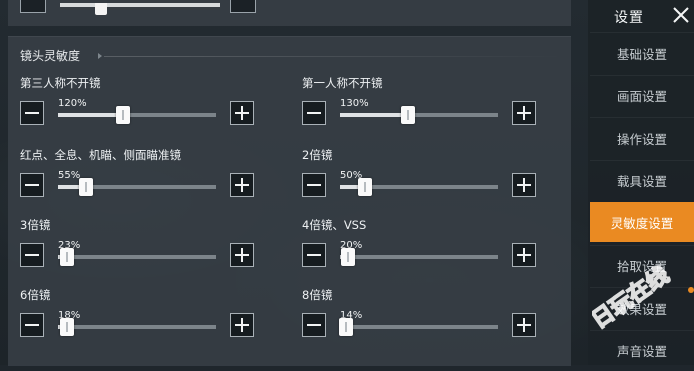 This screenshot has height=371, width=694. I want to click on sidebar-item: 载具设置, so click(642, 180).